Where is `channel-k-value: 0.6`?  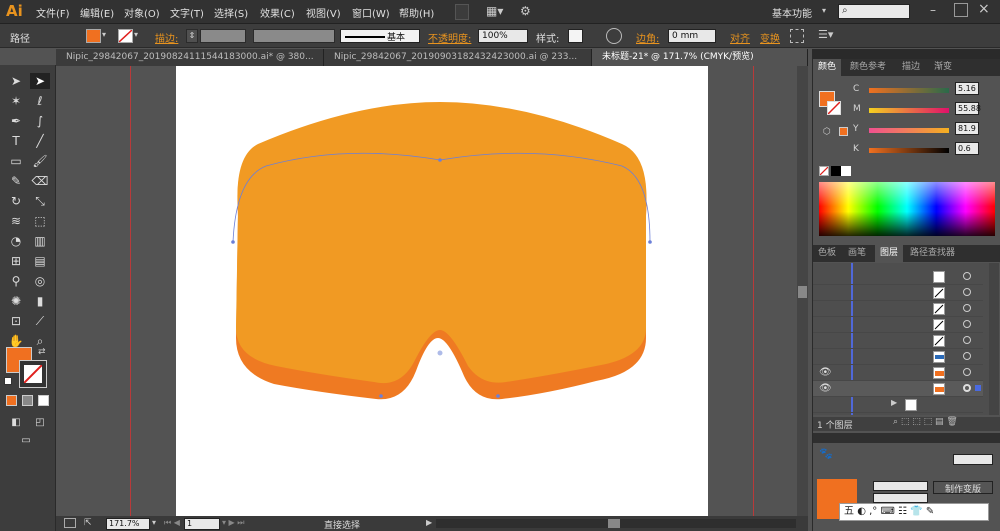 channel-k-value: 0.6 is located at coordinates (967, 148).